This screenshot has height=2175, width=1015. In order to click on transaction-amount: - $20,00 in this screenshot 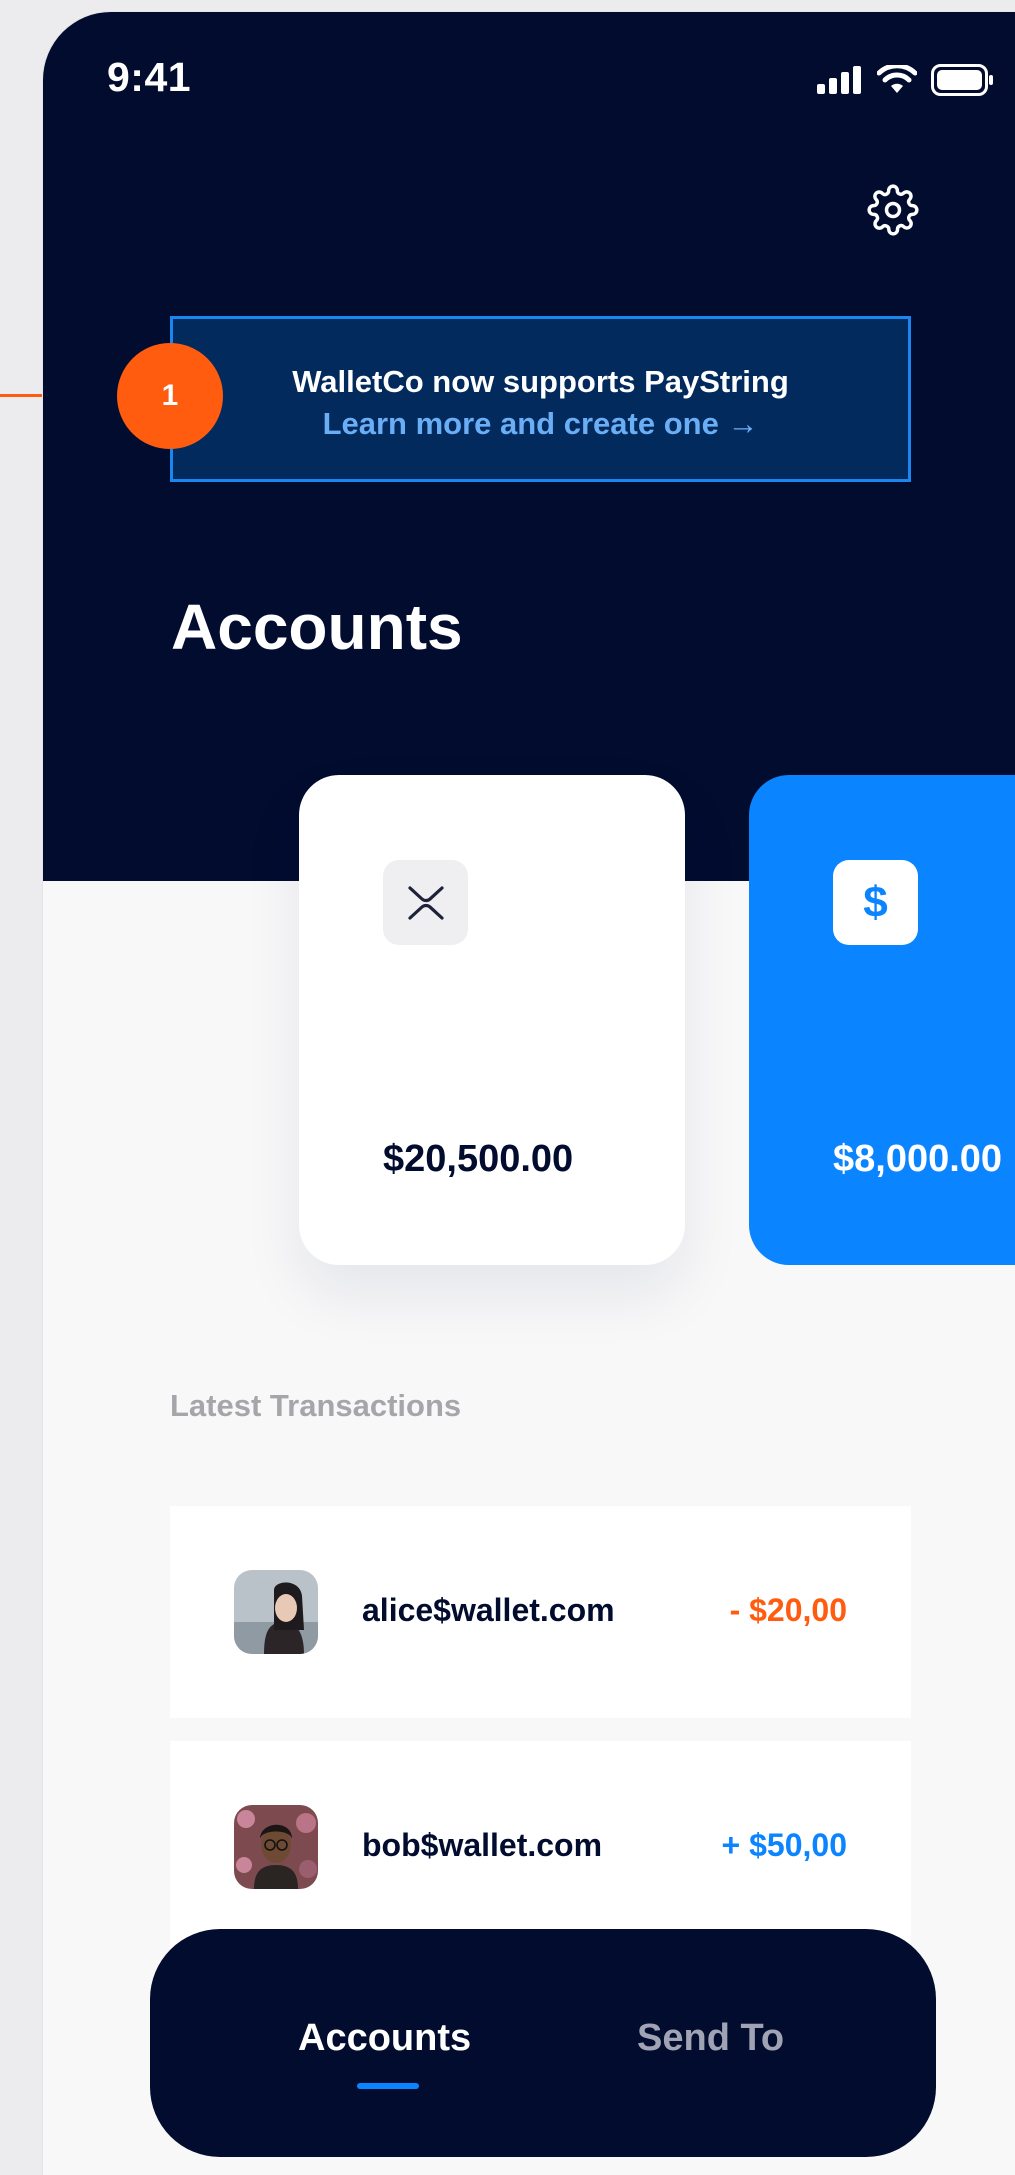, I will do `click(788, 1610)`.